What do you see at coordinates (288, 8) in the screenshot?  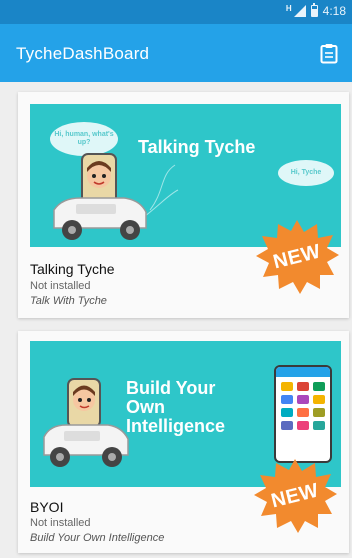 I see `network-type-label: H` at bounding box center [288, 8].